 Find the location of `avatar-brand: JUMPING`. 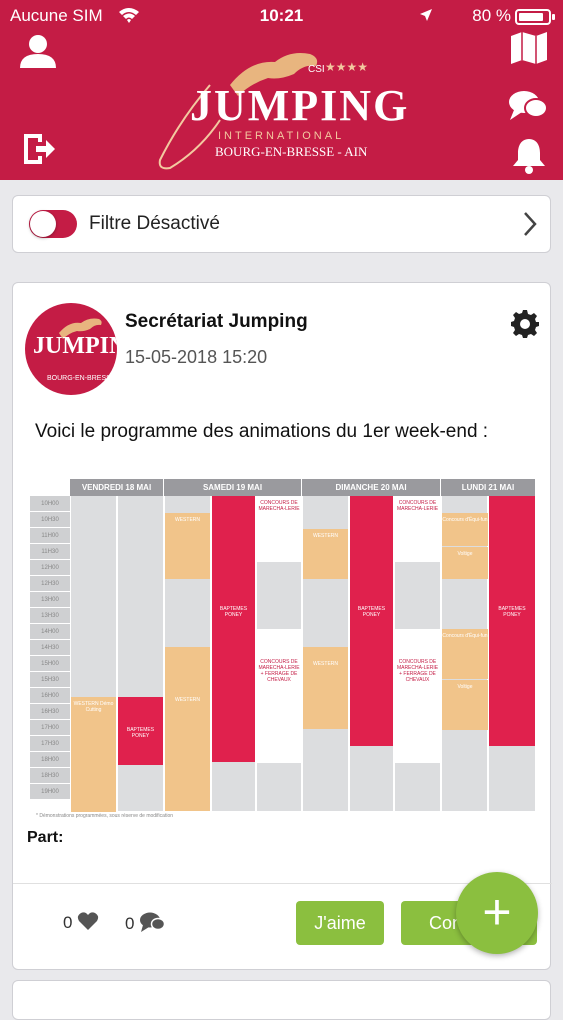

avatar-brand: JUMPING is located at coordinates (75, 346).